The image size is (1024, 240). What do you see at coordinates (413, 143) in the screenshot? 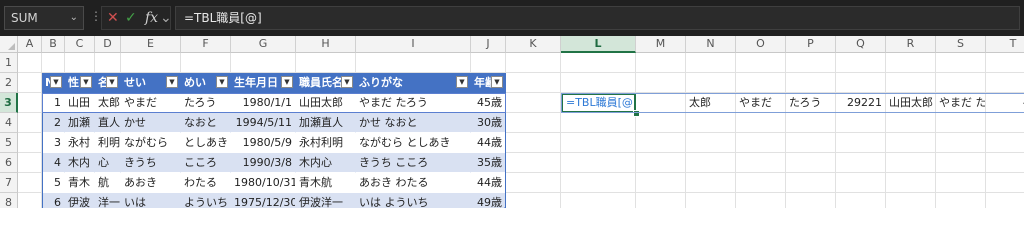
I see `table-cell: ながむら としあき` at bounding box center [413, 143].